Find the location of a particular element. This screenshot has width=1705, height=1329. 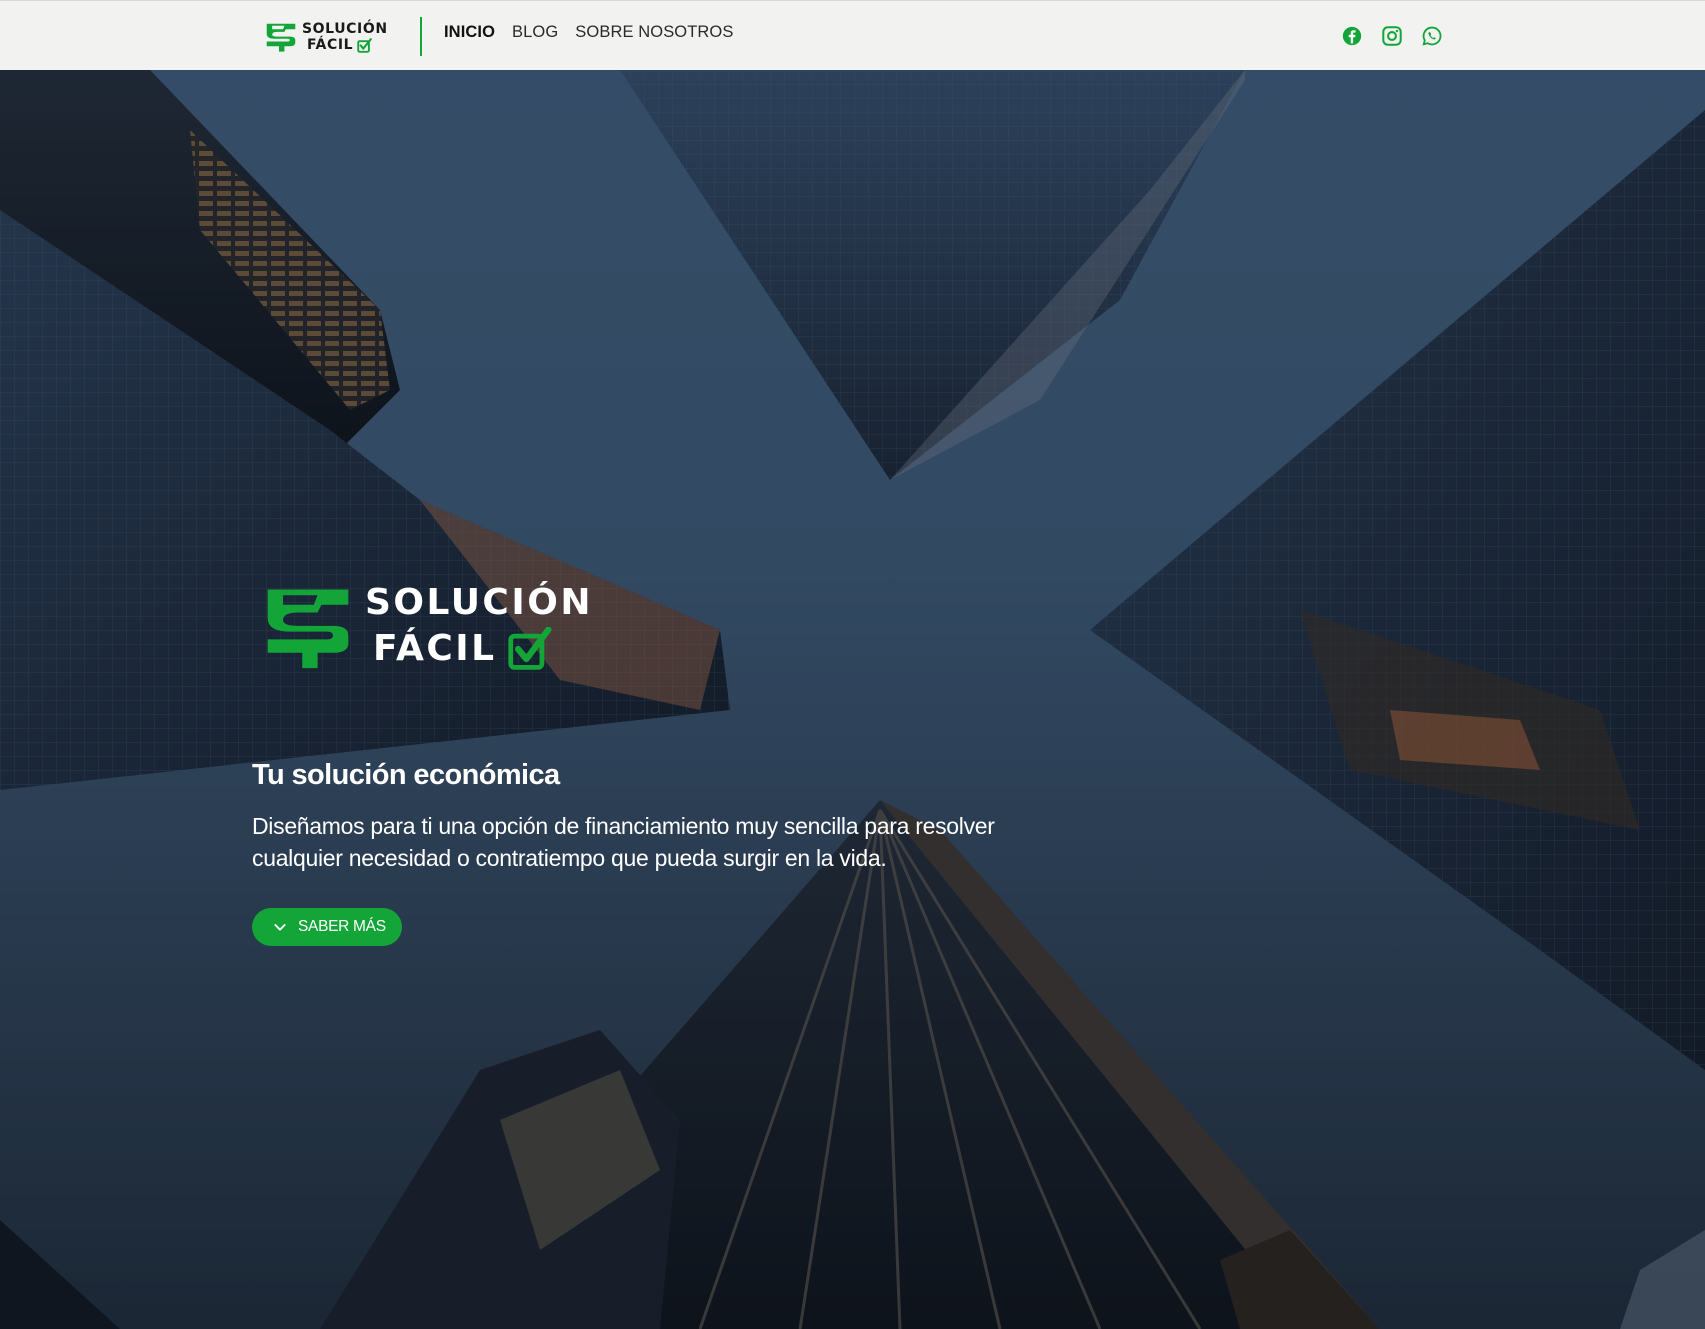

whatsapp-icon is located at coordinates (1432, 36).